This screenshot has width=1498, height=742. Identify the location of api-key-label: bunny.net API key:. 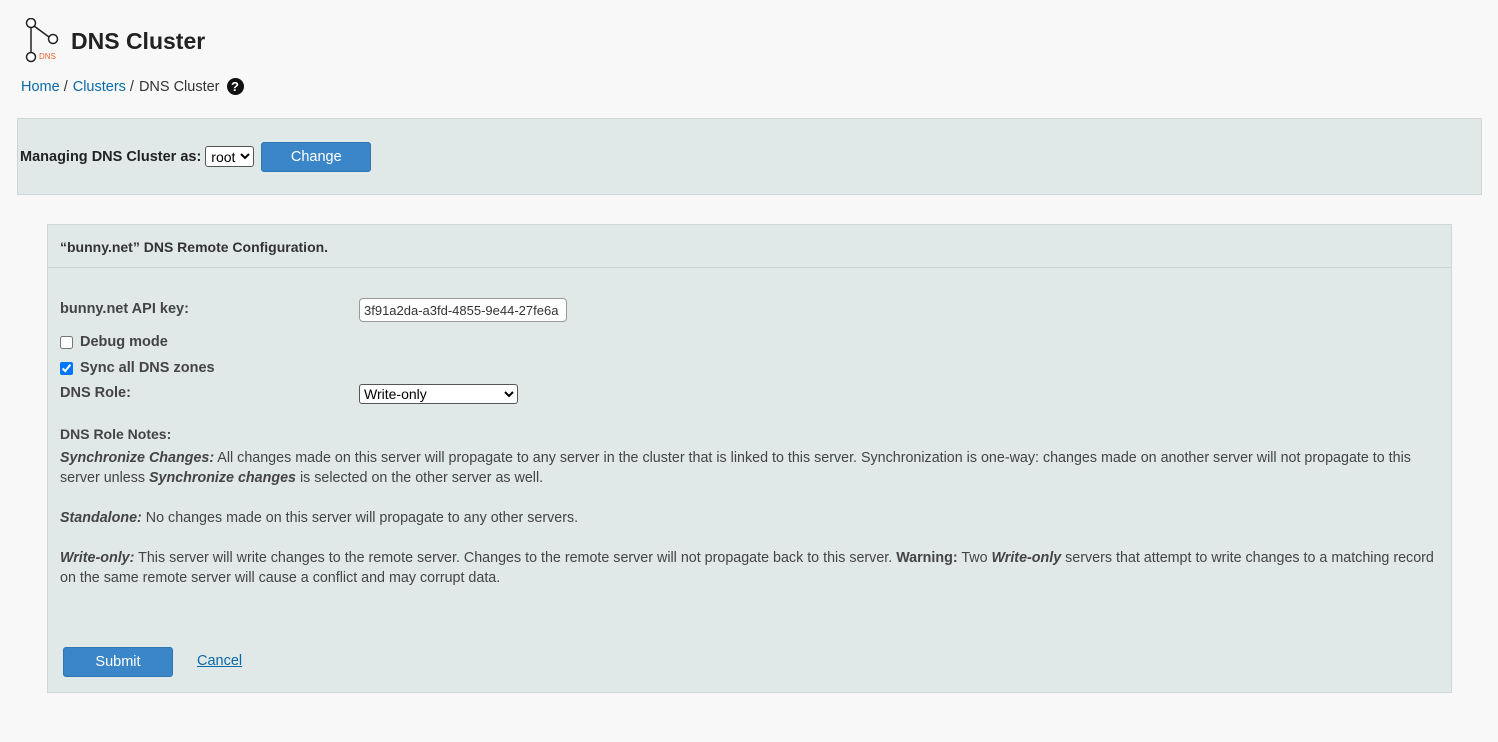
(124, 309).